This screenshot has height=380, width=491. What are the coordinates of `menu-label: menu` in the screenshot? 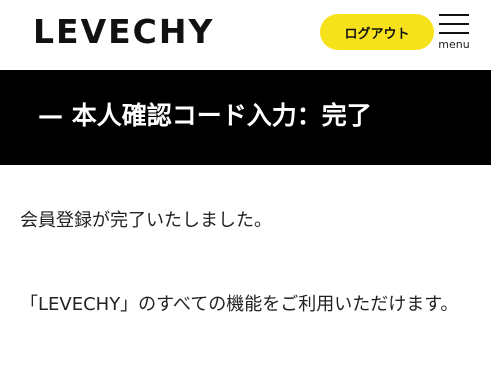 It's located at (454, 44).